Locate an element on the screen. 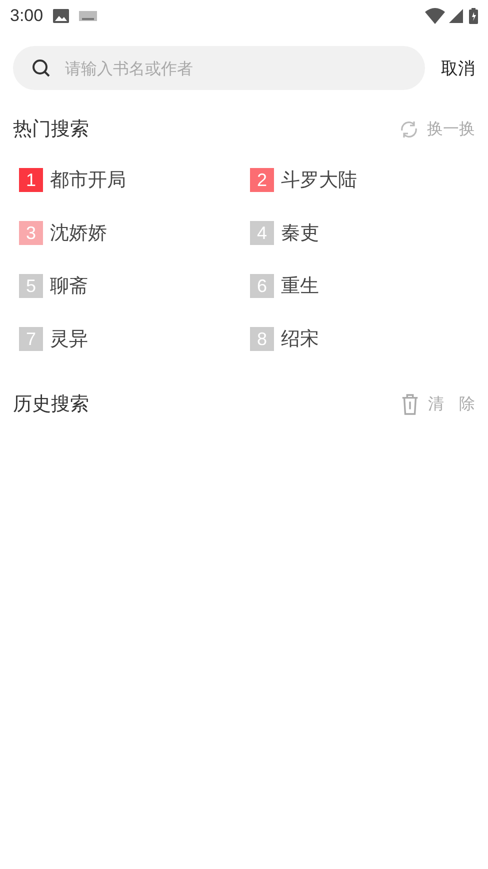 The height and width of the screenshot is (869, 488). wifi-icon is located at coordinates (435, 16).